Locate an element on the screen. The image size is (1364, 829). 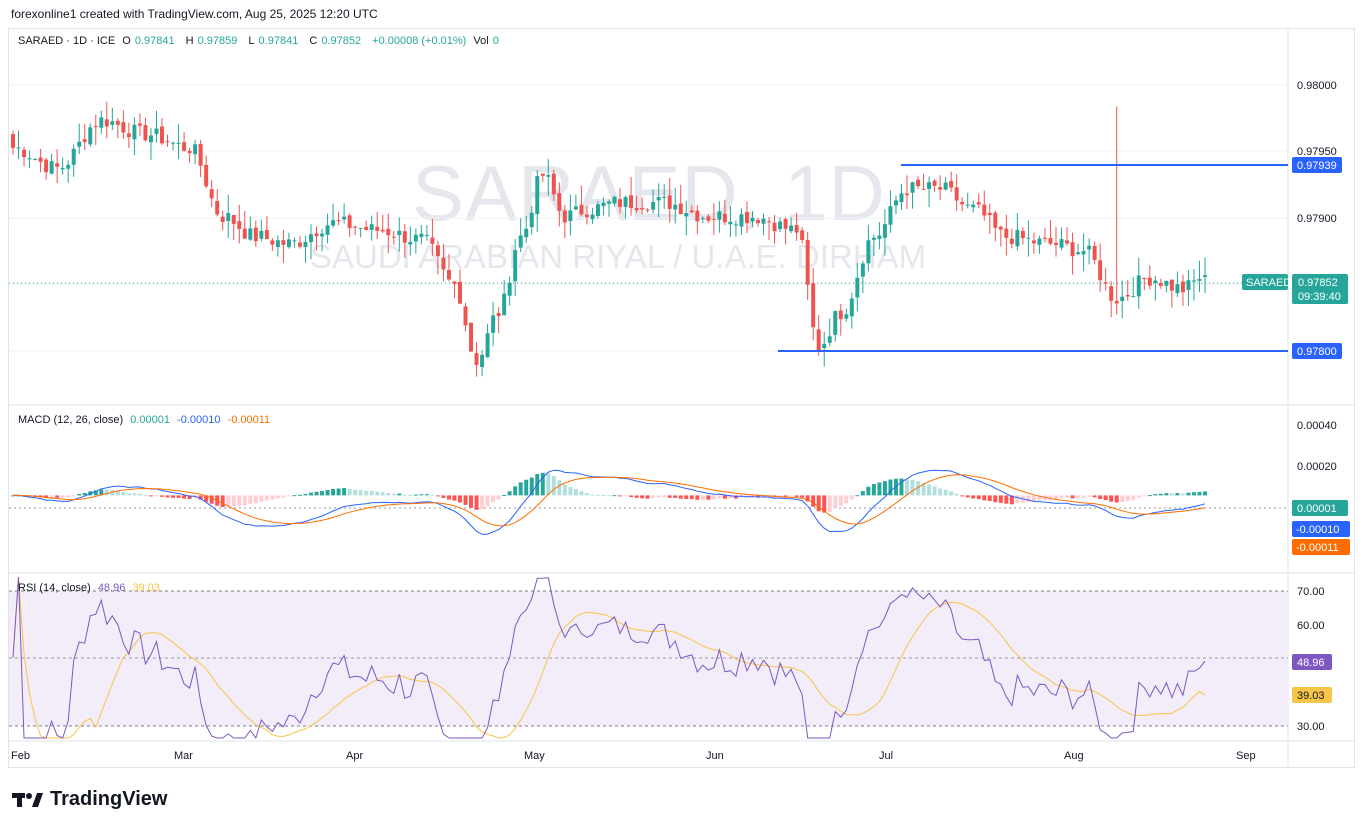
change-value: +0.00008 (+0.01%) is located at coordinates (419, 41).